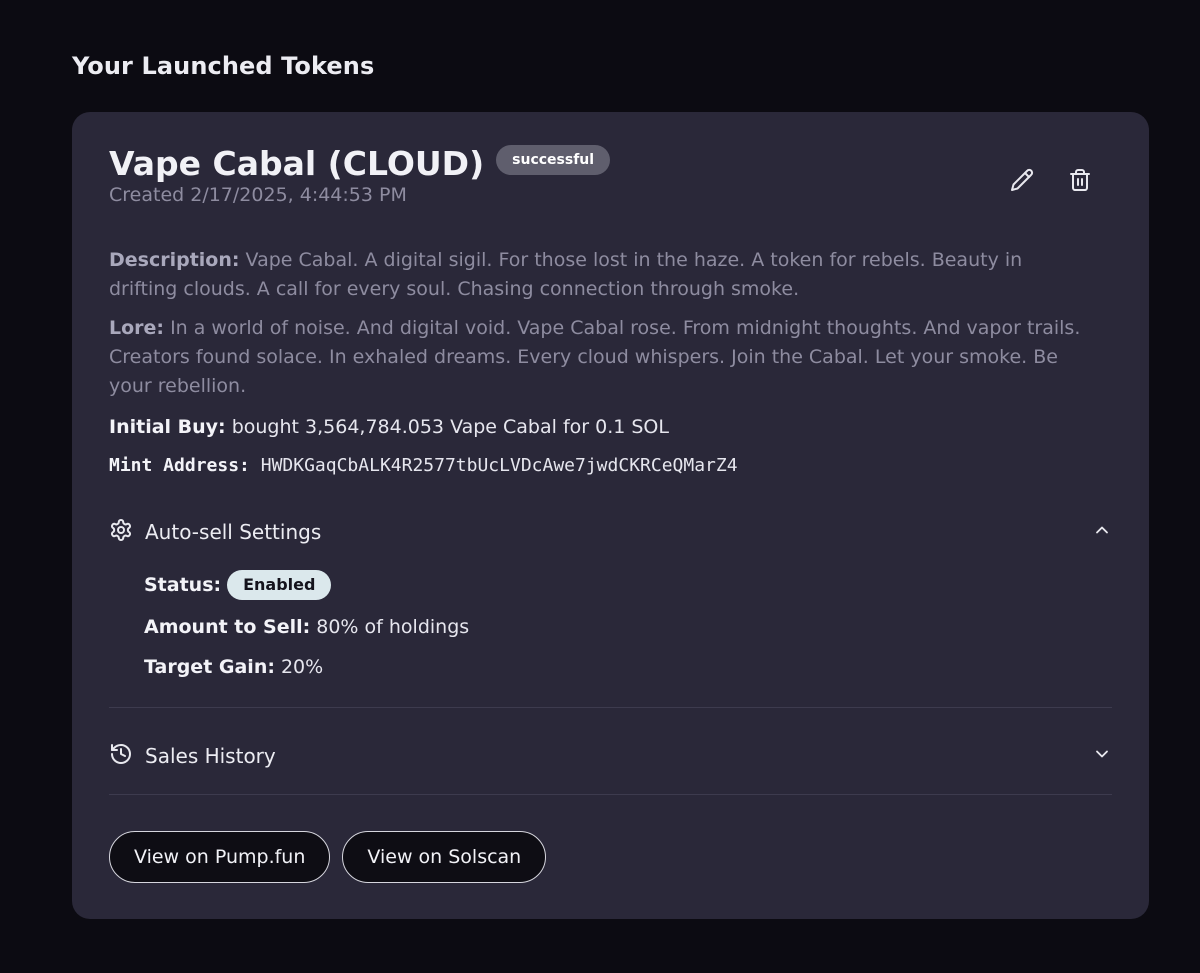 This screenshot has height=973, width=1200. I want to click on autosell-gain-value: 20%, so click(302, 667).